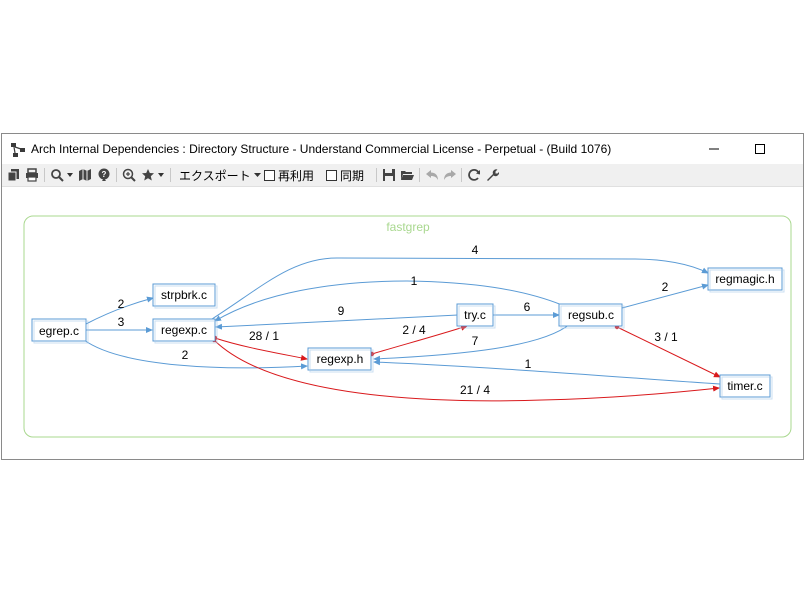 The width and height of the screenshot is (806, 595). What do you see at coordinates (32, 175) in the screenshot?
I see `print-icon` at bounding box center [32, 175].